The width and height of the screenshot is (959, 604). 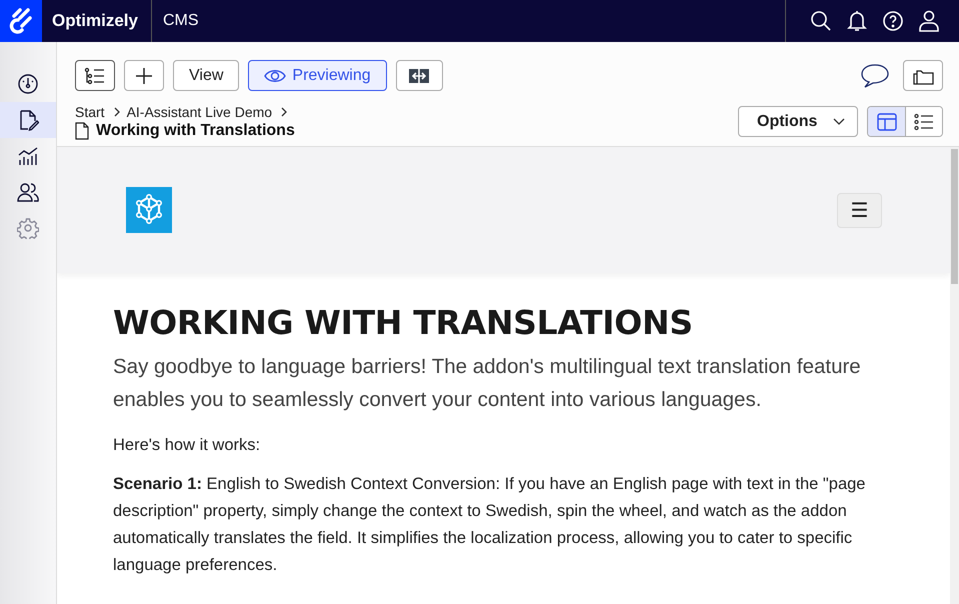 I want to click on comment-icon, so click(x=875, y=75).